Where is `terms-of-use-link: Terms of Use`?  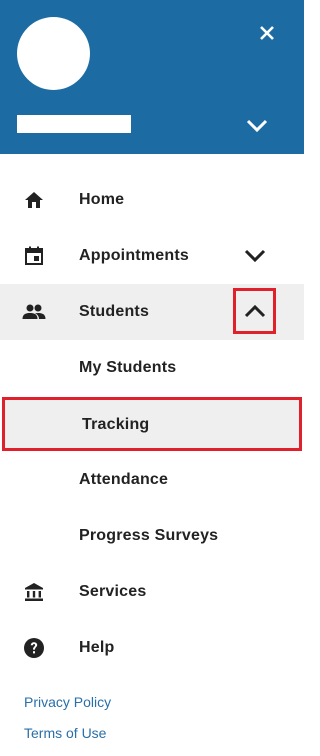
terms-of-use-link: Terms of Use is located at coordinates (67, 733).